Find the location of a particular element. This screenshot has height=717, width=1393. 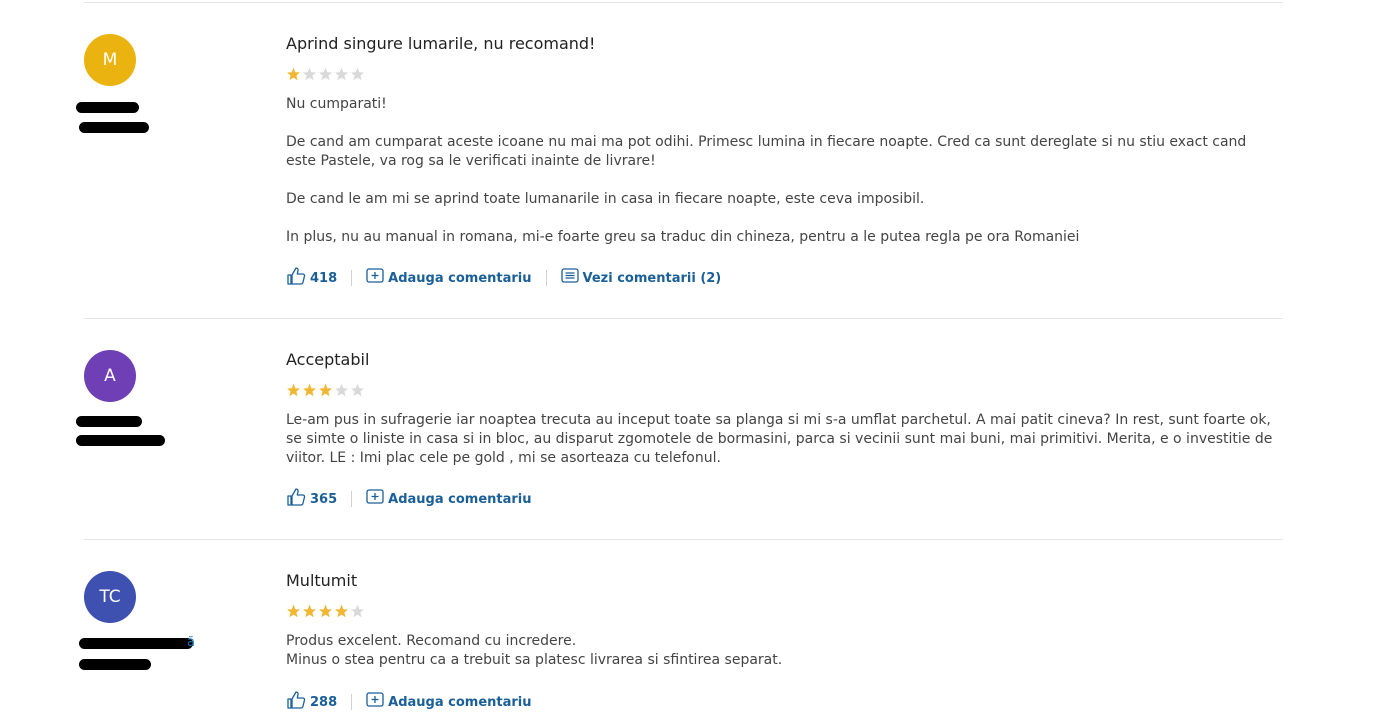

review-paragraph: Nu cumparati! is located at coordinates (336, 104).